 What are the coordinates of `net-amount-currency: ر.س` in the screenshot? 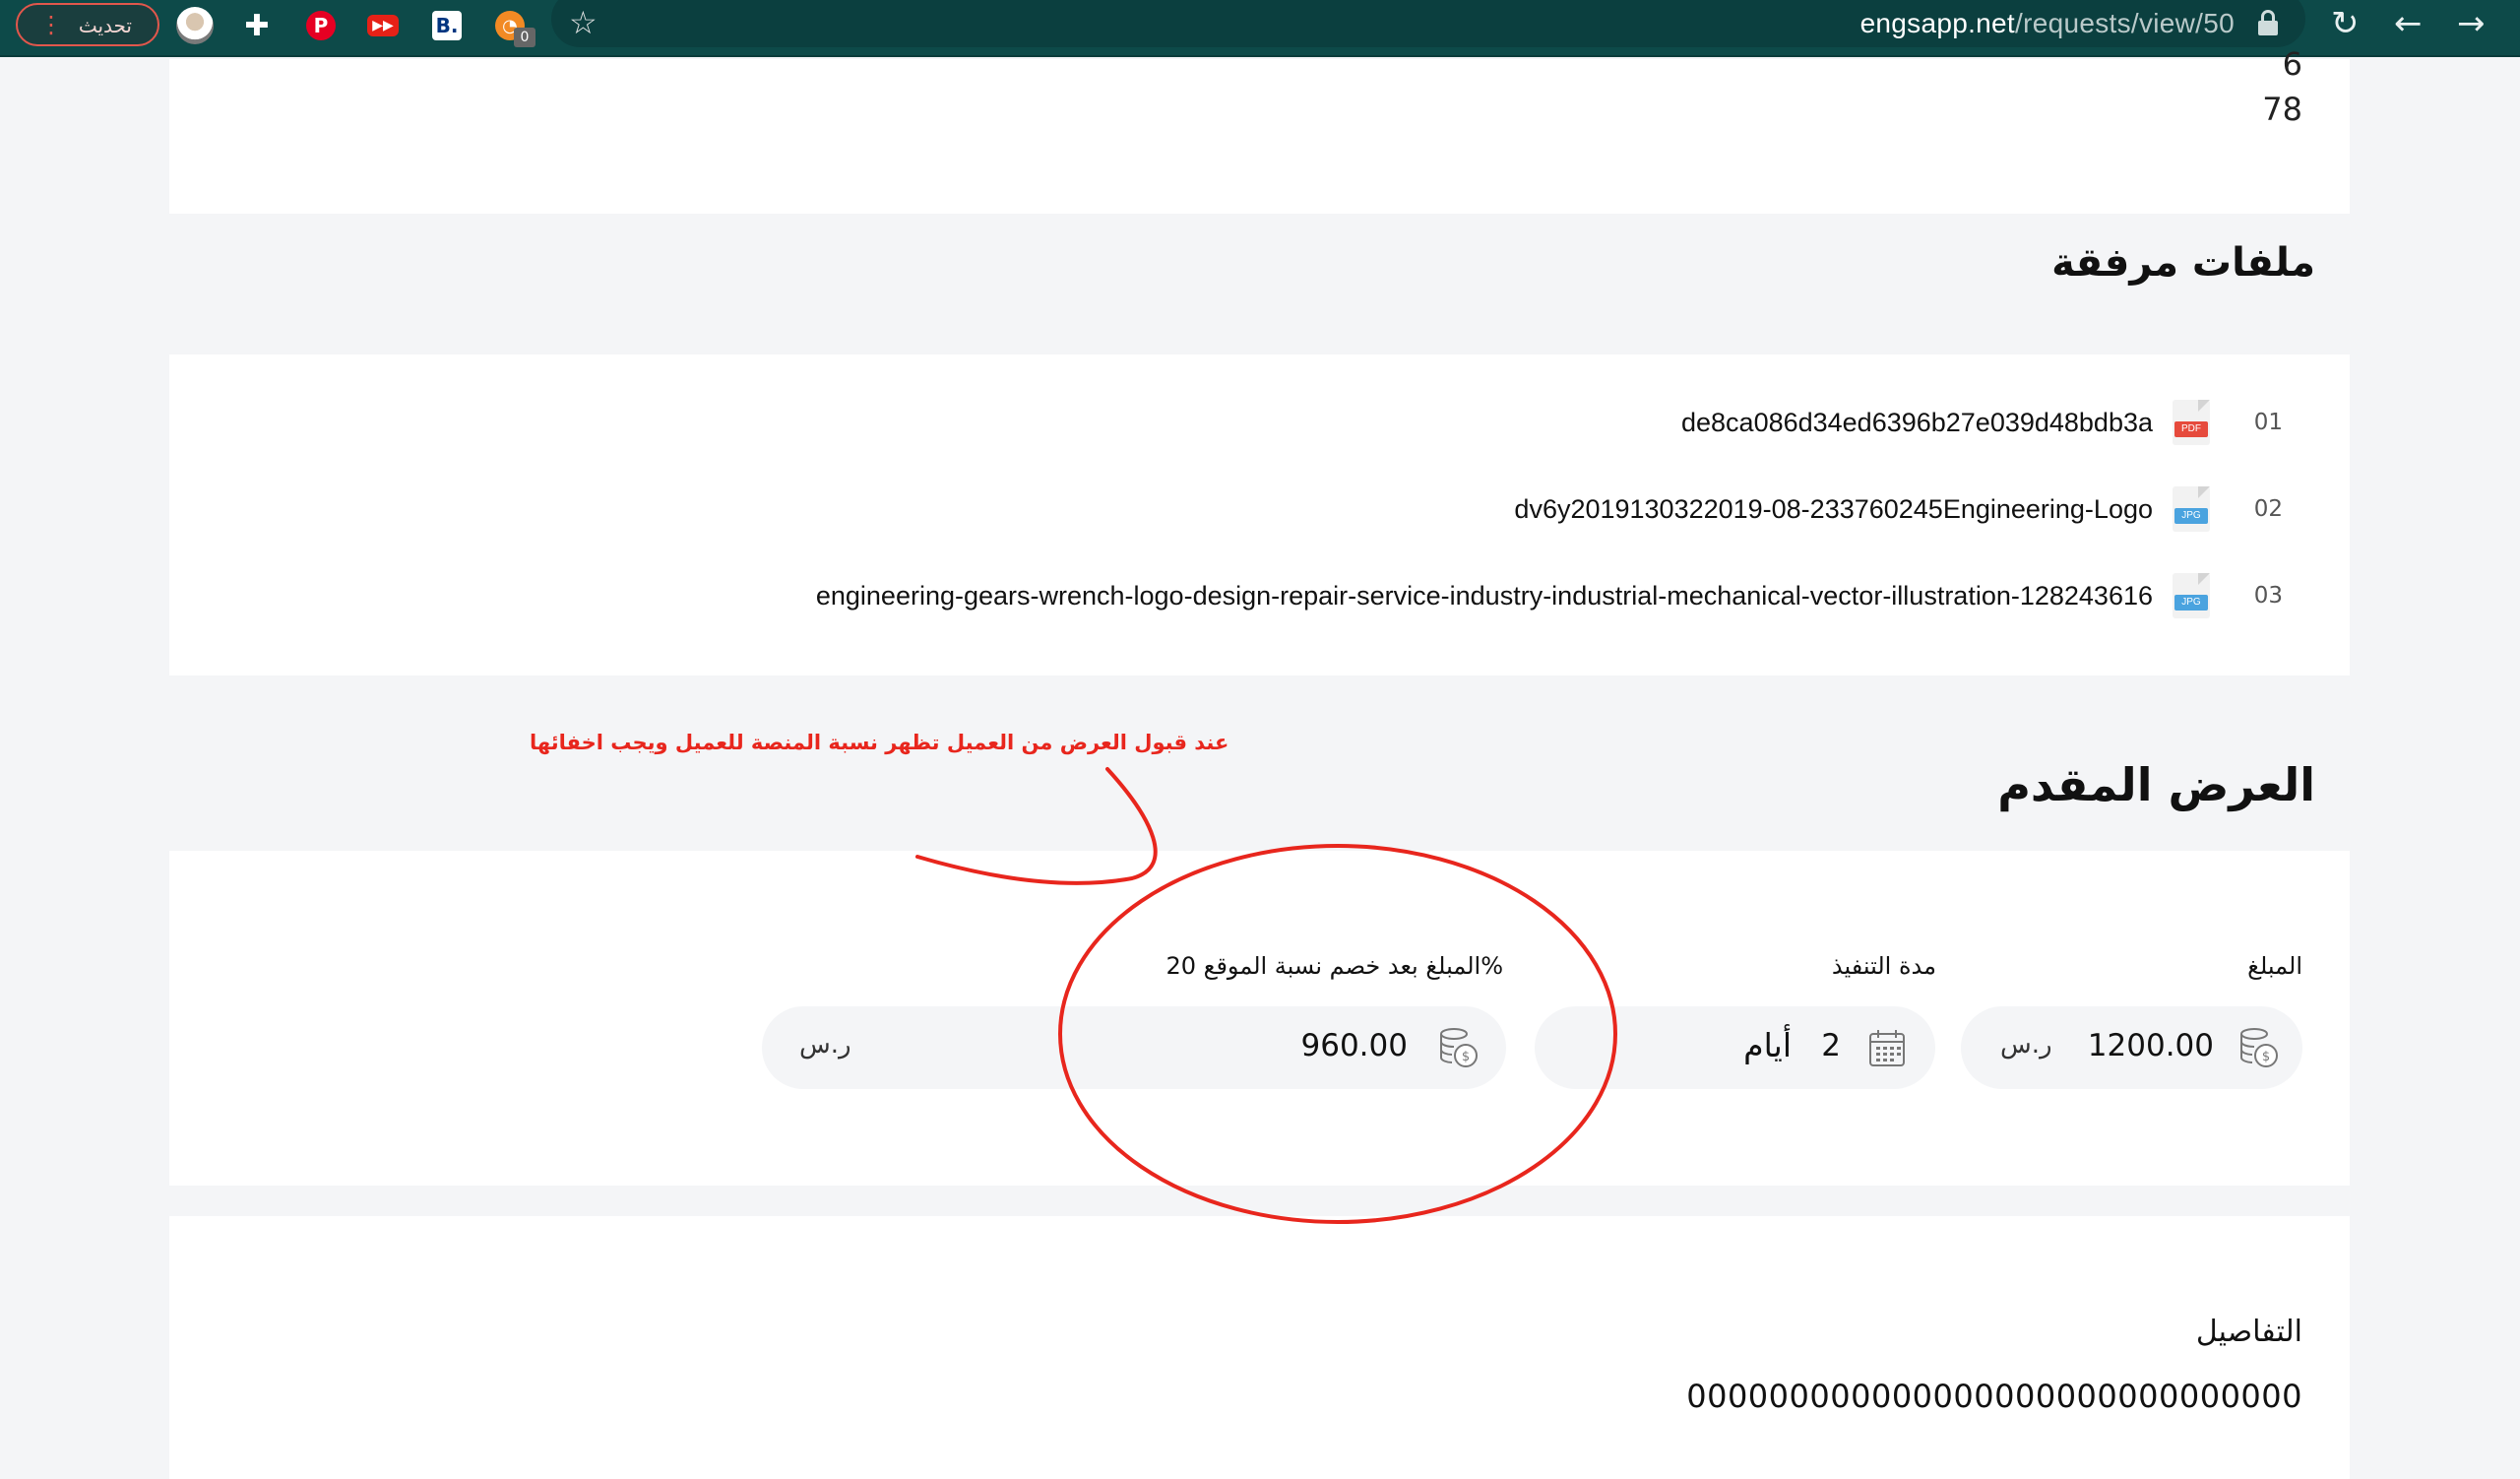 It's located at (825, 1045).